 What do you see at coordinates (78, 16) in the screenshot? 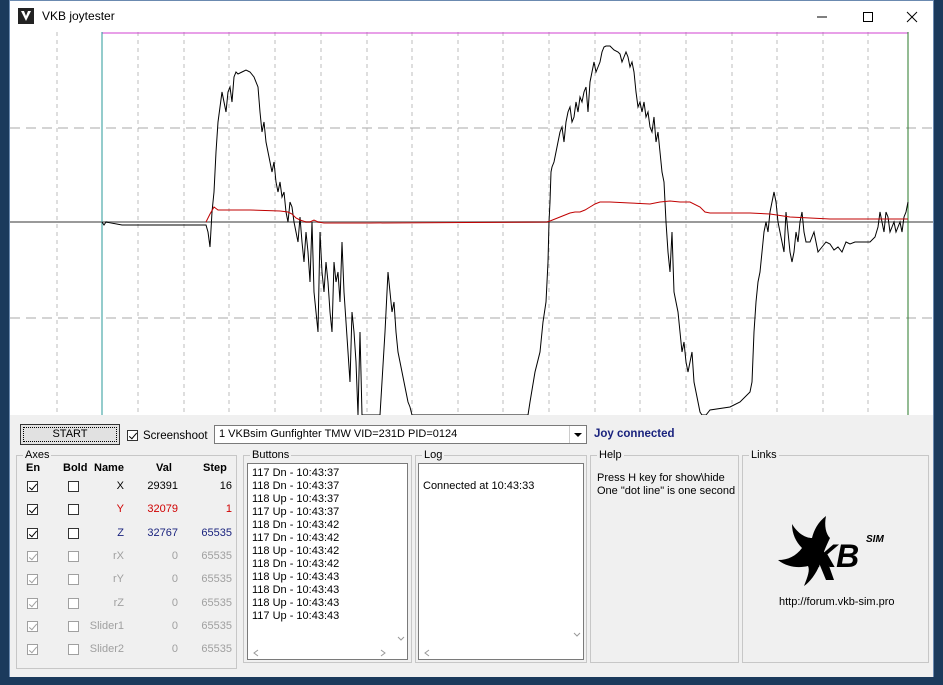
I see `window-title: VKB joytester` at bounding box center [78, 16].